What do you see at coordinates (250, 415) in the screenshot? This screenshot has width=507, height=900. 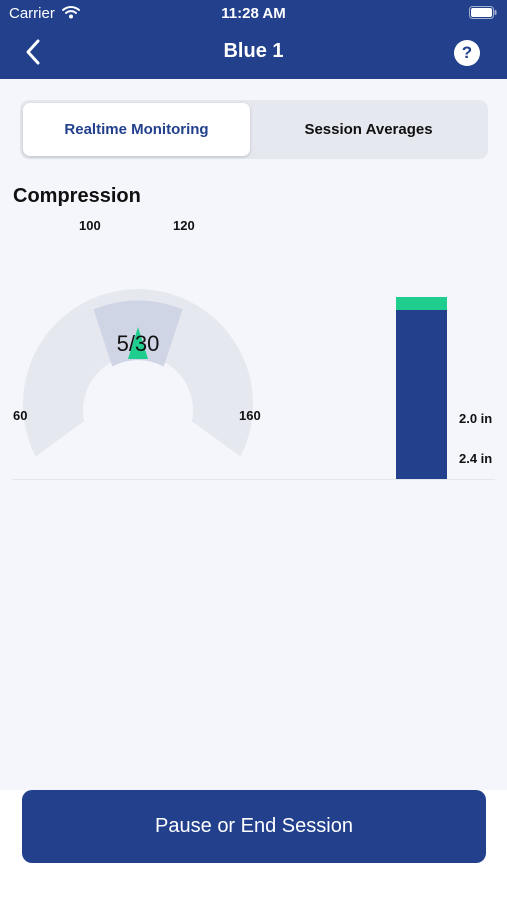 I see `gauge-tick-160: 160` at bounding box center [250, 415].